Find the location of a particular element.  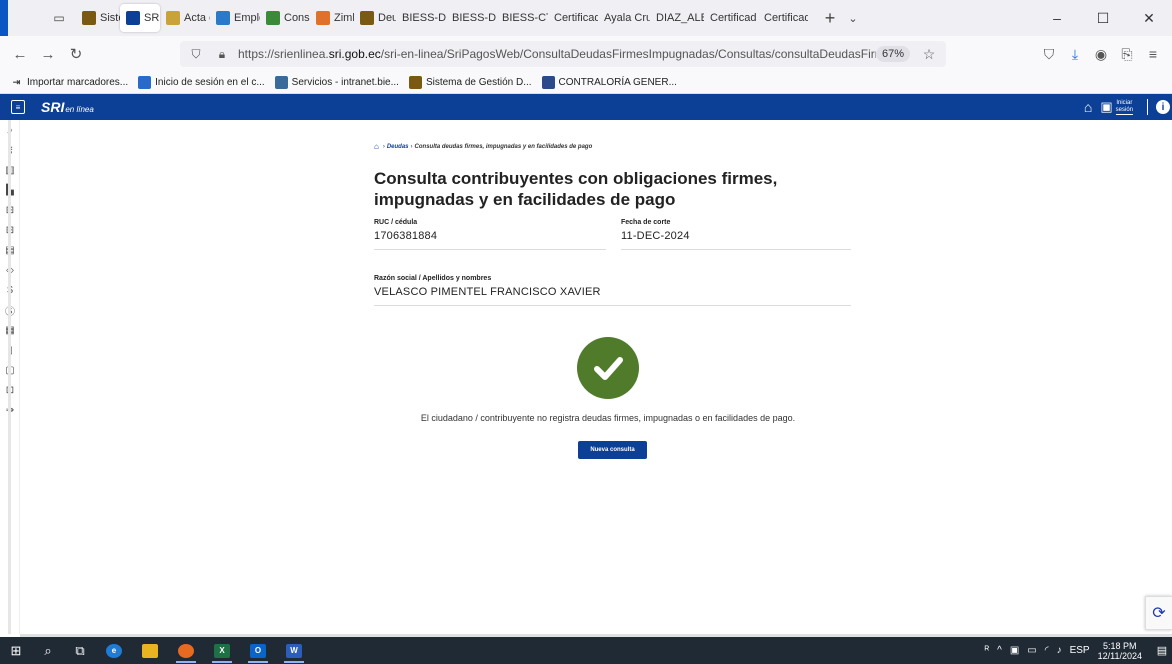

nueva-consulta-button: Nueva consulta is located at coordinates (612, 450).